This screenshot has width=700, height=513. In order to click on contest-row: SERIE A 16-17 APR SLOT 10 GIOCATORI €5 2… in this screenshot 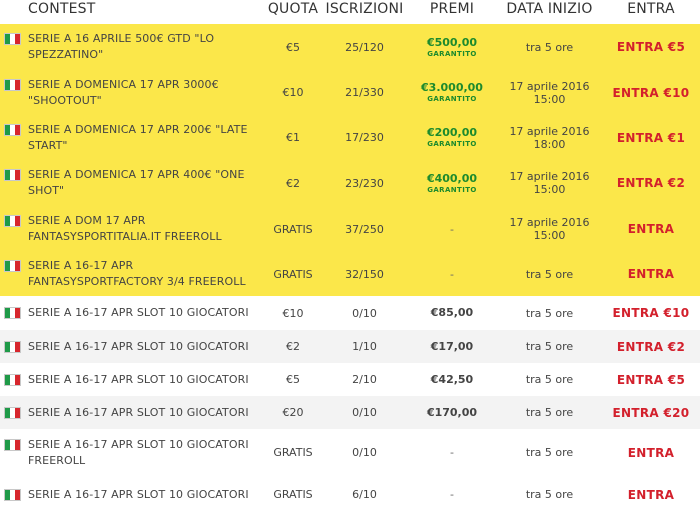, I will do `click(350, 379)`.